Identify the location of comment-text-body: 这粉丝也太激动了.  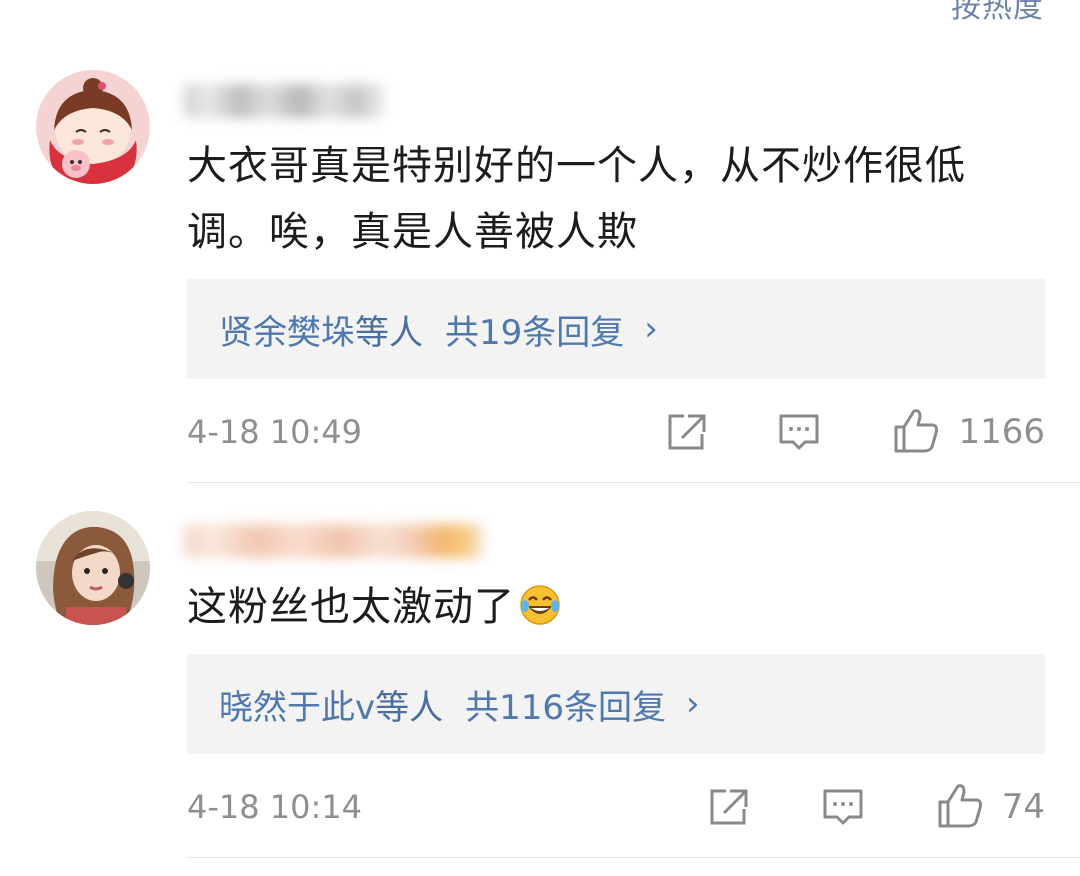
(351, 607).